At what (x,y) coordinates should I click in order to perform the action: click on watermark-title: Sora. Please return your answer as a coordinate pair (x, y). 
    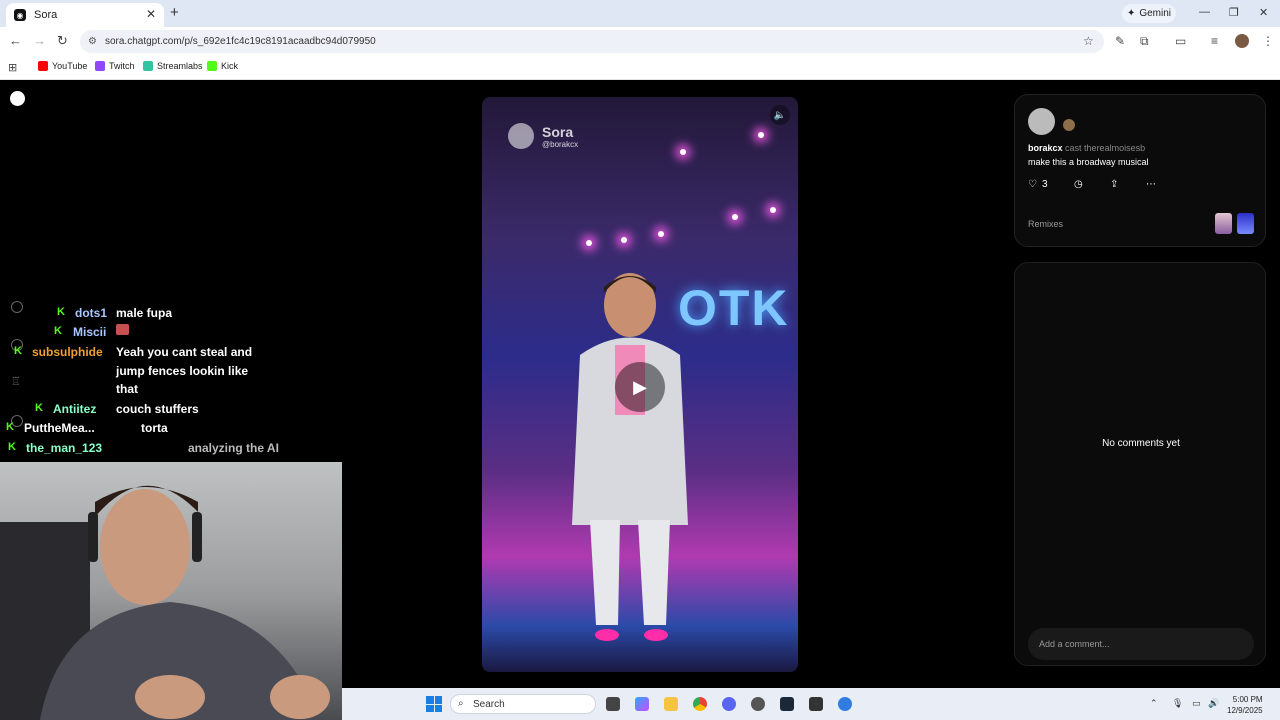
    Looking at the image, I should click on (558, 131).